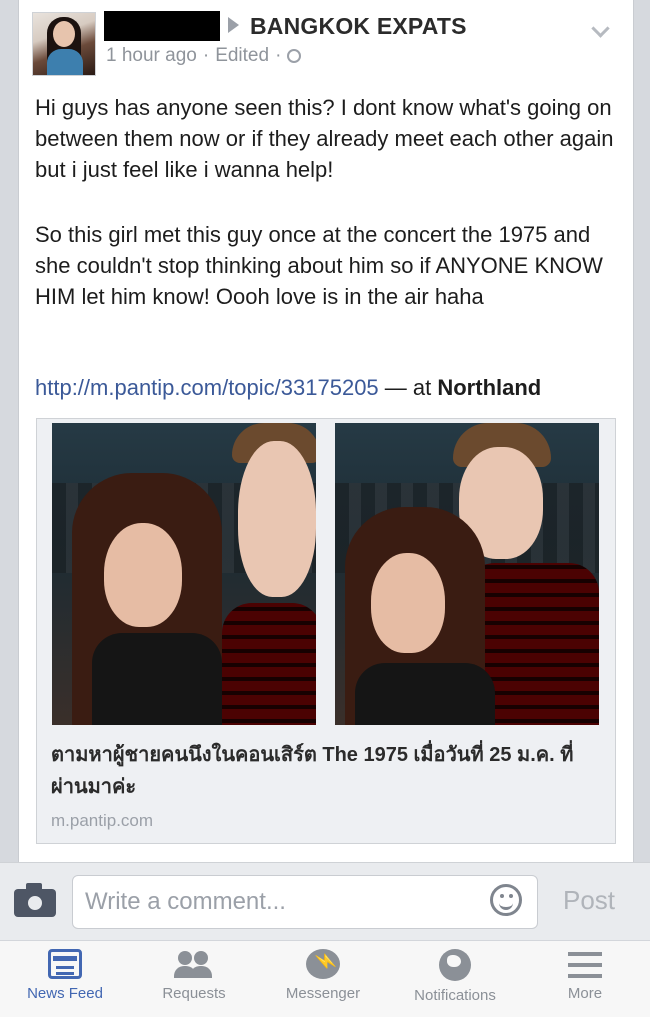 This screenshot has width=650, height=1017. Describe the element at coordinates (506, 900) in the screenshot. I see `smiley-icon` at that location.